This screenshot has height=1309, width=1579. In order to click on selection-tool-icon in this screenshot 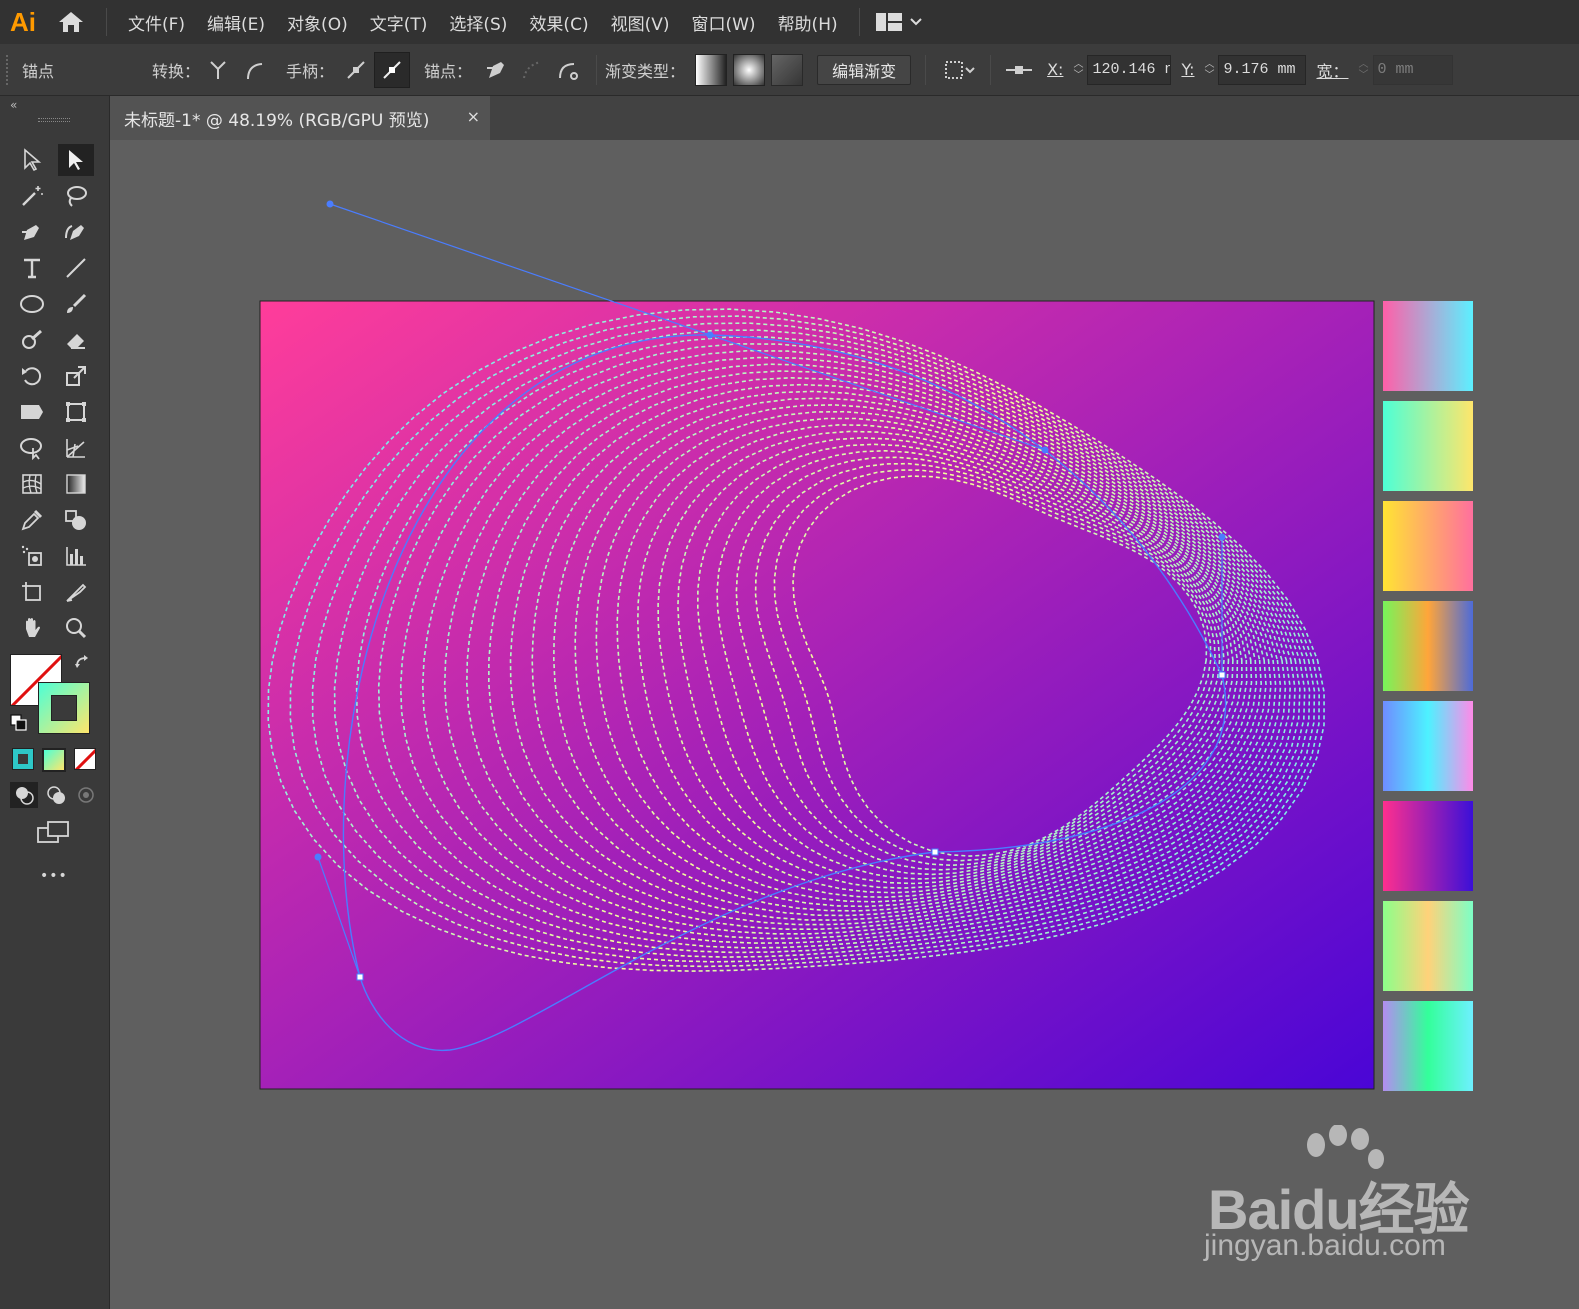, I will do `click(32, 160)`.